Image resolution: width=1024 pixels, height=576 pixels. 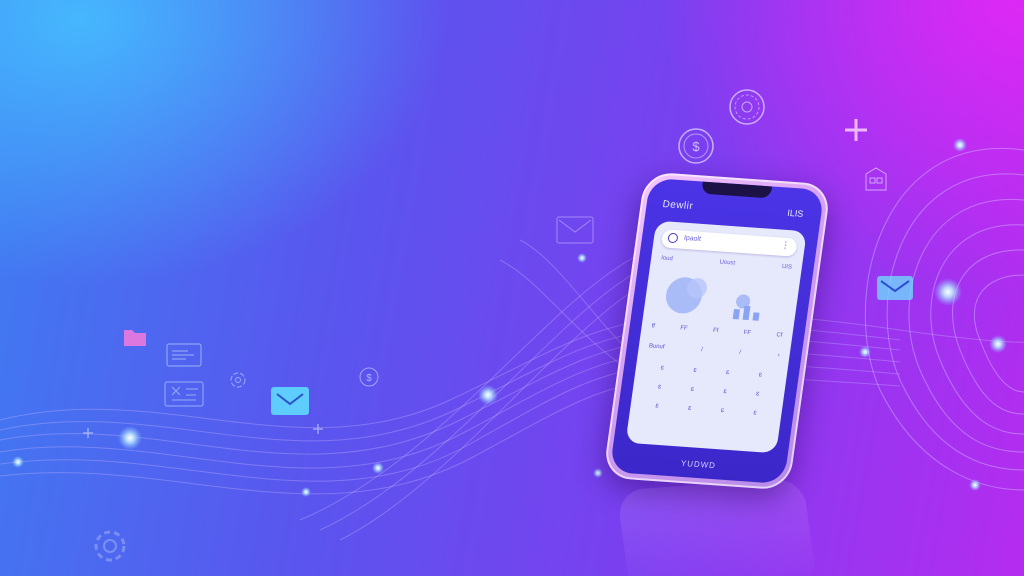 I want to click on tick-label: Ff, so click(x=715, y=331).